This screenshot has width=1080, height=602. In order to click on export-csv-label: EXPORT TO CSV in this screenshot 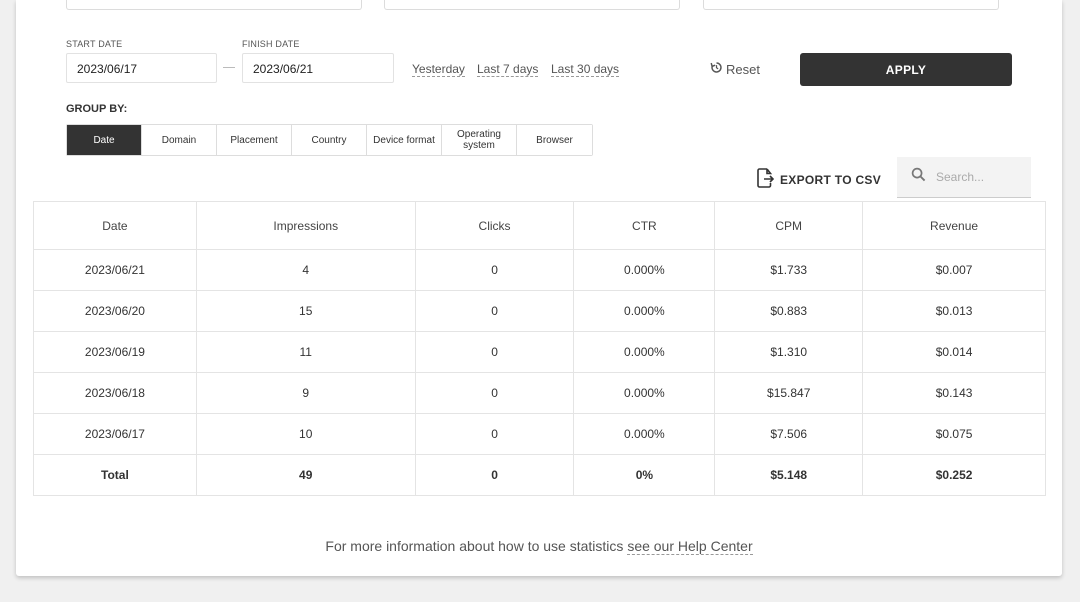, I will do `click(831, 179)`.